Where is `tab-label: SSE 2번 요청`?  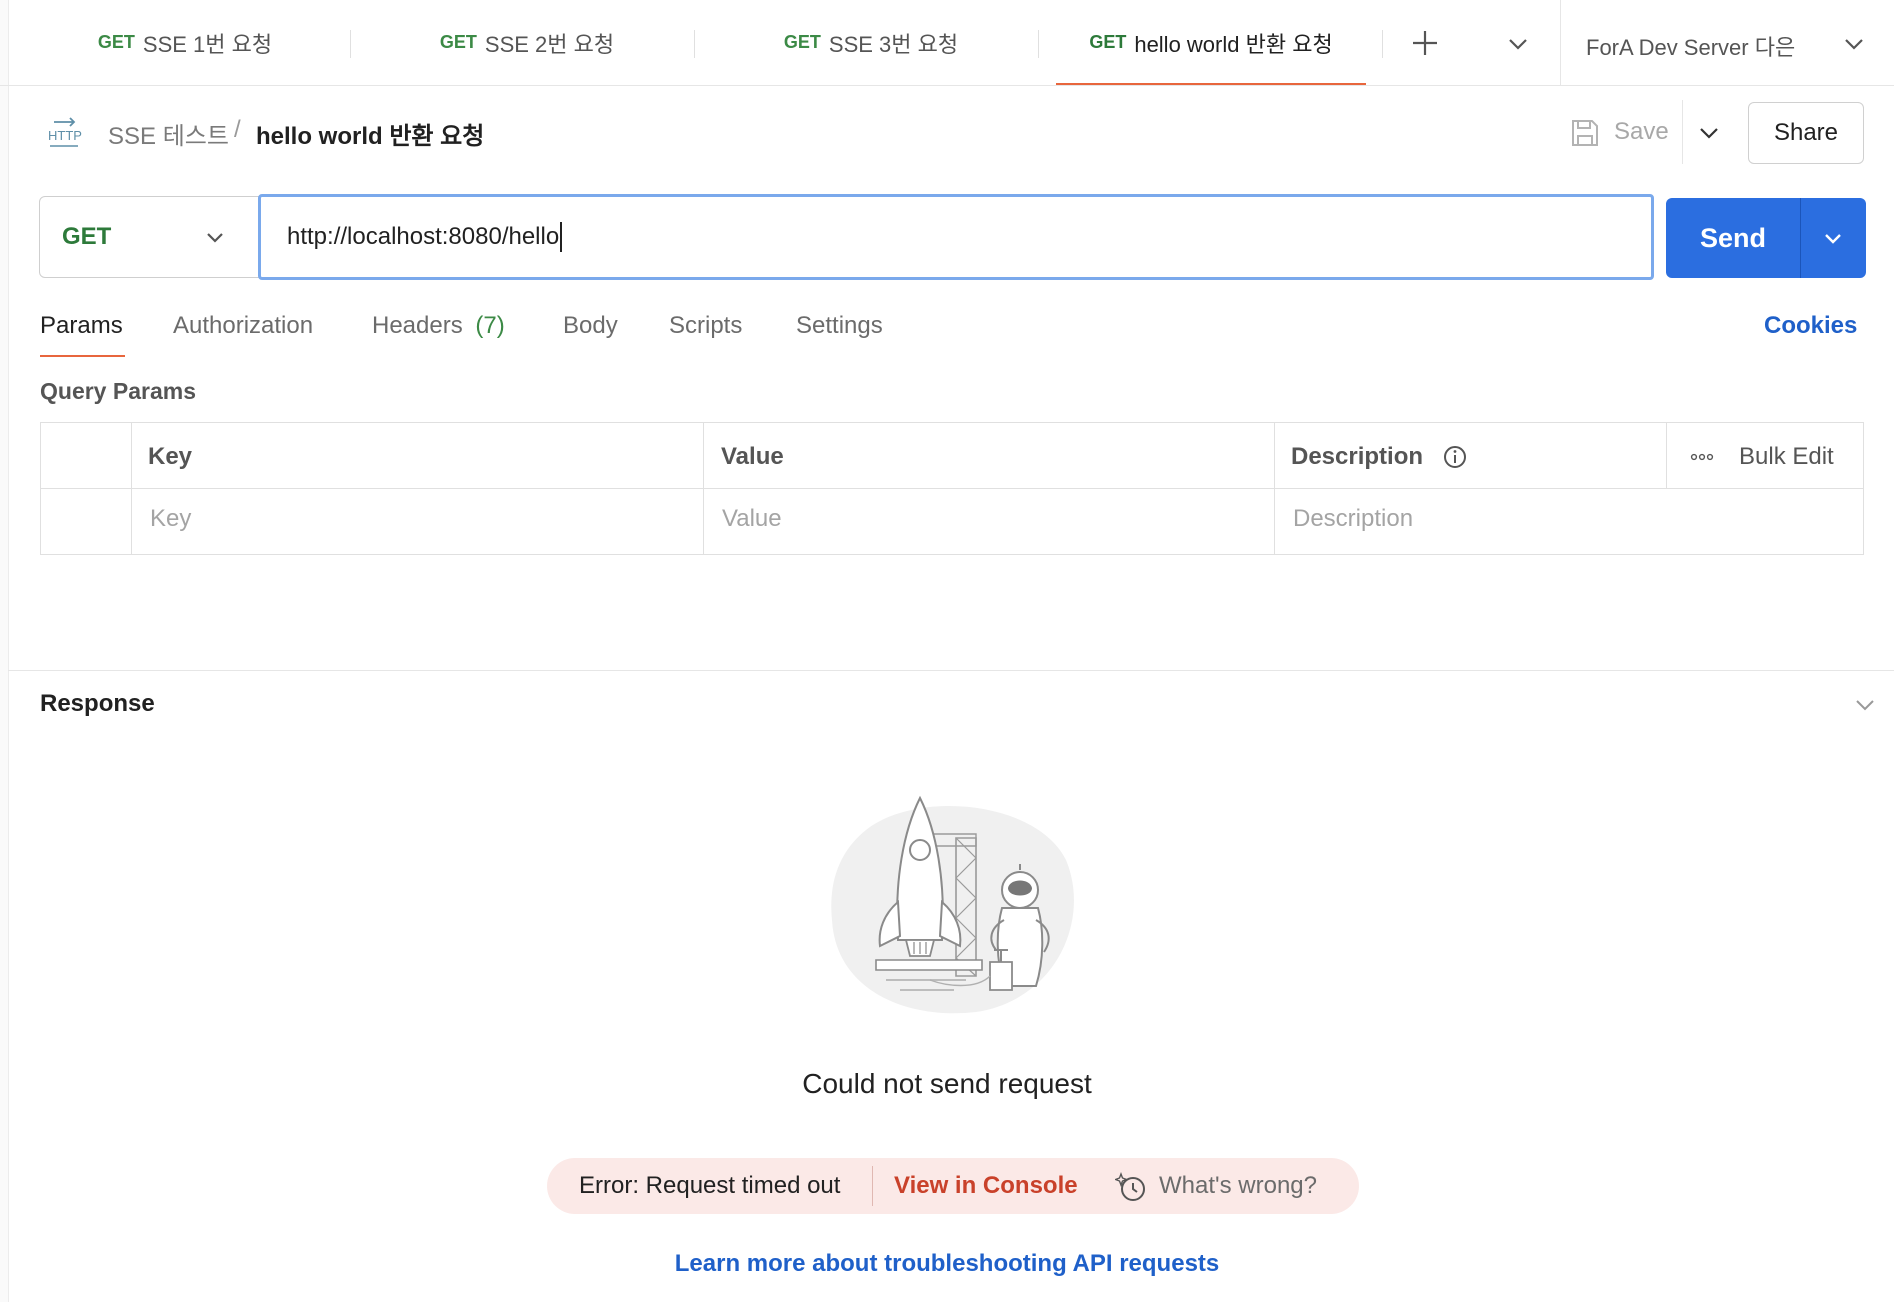
tab-label: SSE 2번 요청 is located at coordinates (549, 44).